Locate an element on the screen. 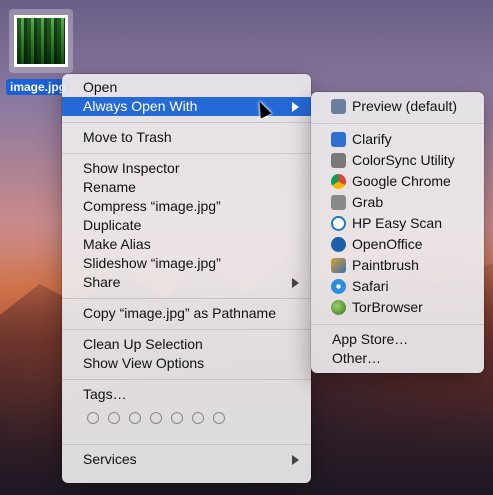 The height and width of the screenshot is (495, 493). submenu-item-clarify: Clarify is located at coordinates (397, 139).